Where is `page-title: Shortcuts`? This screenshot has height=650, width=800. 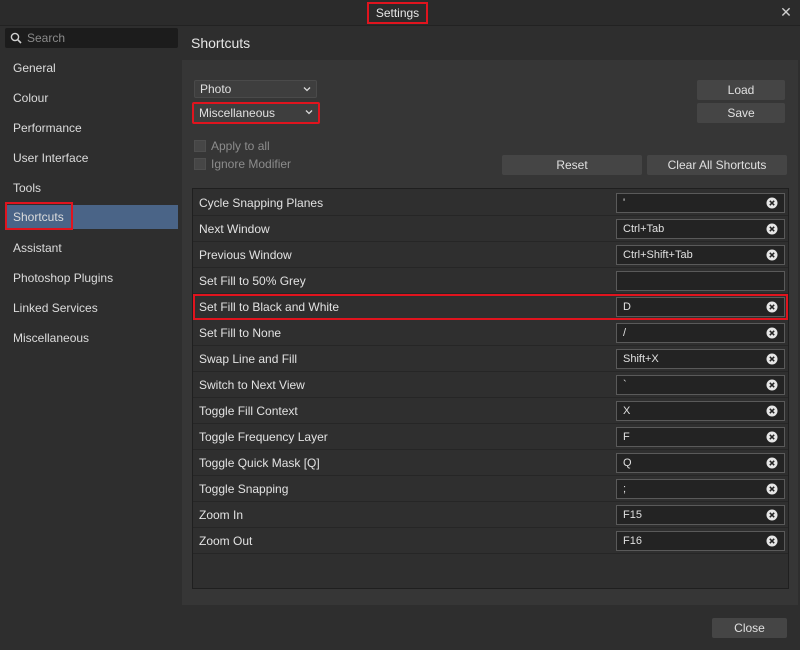 page-title: Shortcuts is located at coordinates (221, 43).